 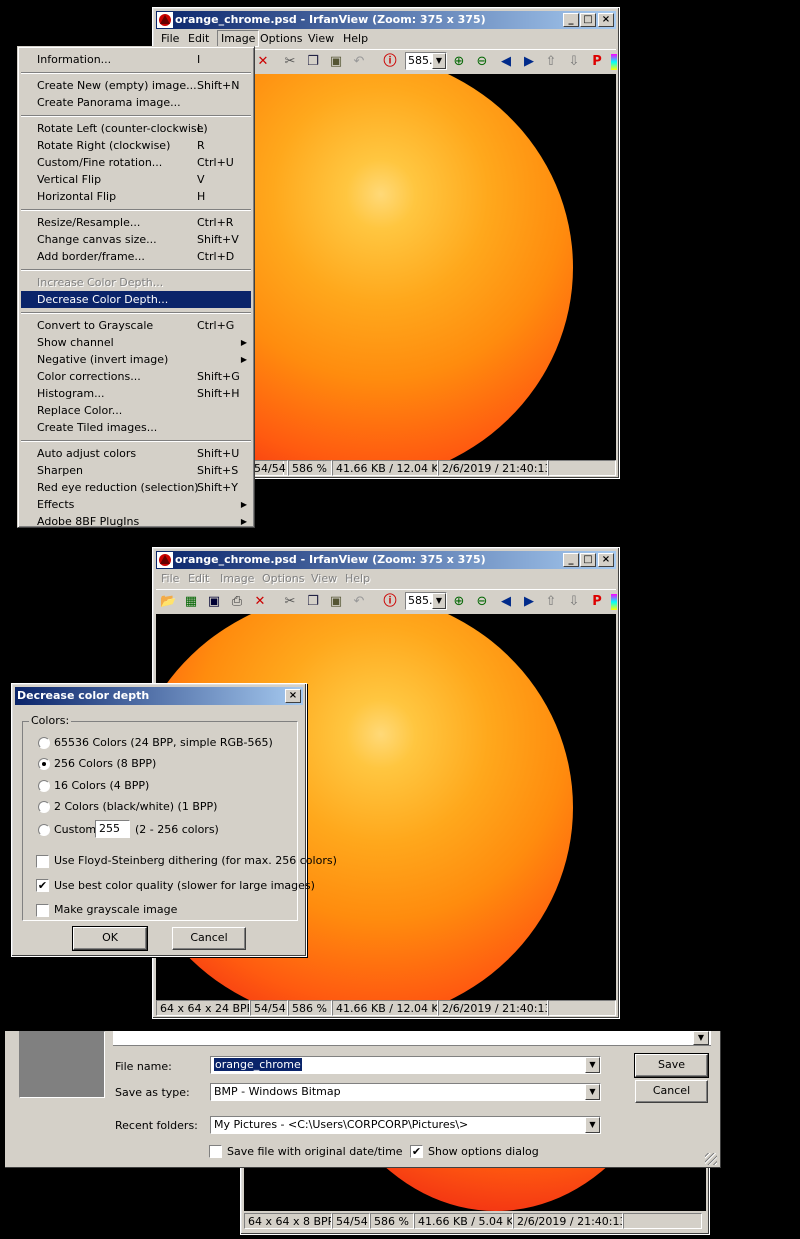 What do you see at coordinates (405, 1092) in the screenshot?
I see `save-type-select: BMP - Windows Bitmap ▼` at bounding box center [405, 1092].